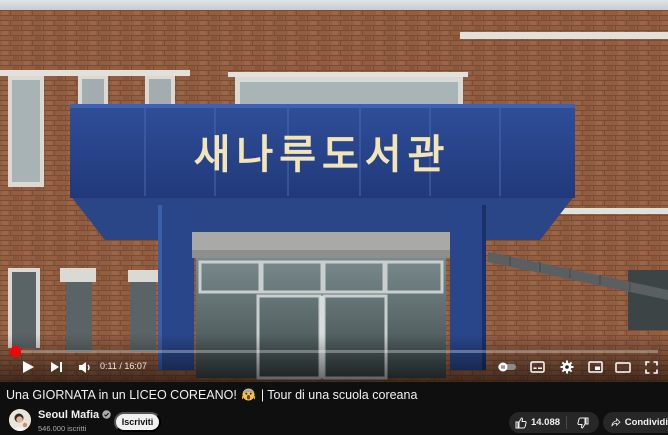 This screenshot has height=435, width=668. I want to click on channel-name: Seoul Mafia, so click(74, 415).